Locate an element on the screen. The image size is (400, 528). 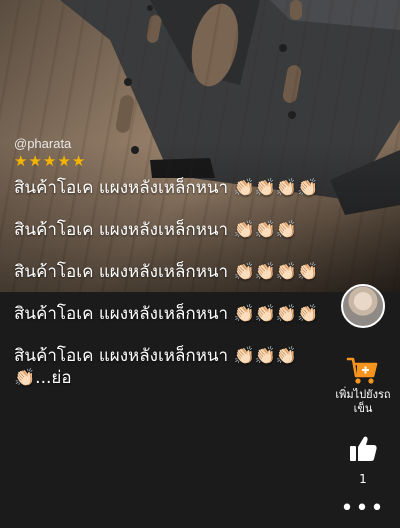
rating-stars: ★ ★ ★ ★ ★ is located at coordinates (174, 161).